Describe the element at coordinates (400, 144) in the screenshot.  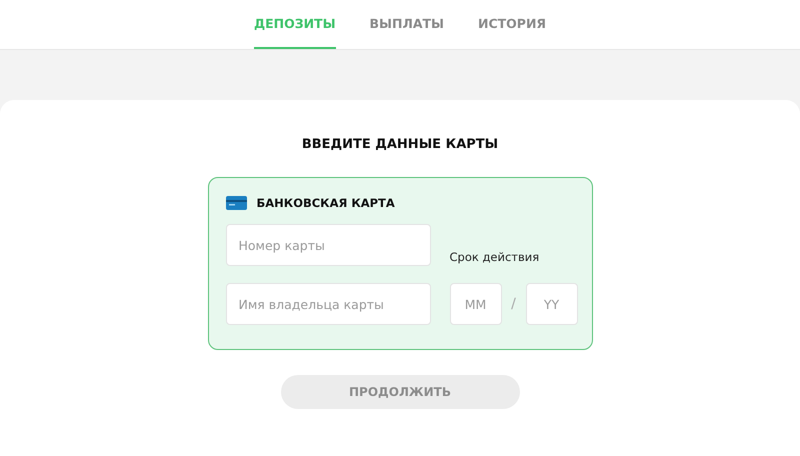
I see `form-heading: ВВЕДИТЕ ДАННЫЕ КАРТЫ` at that location.